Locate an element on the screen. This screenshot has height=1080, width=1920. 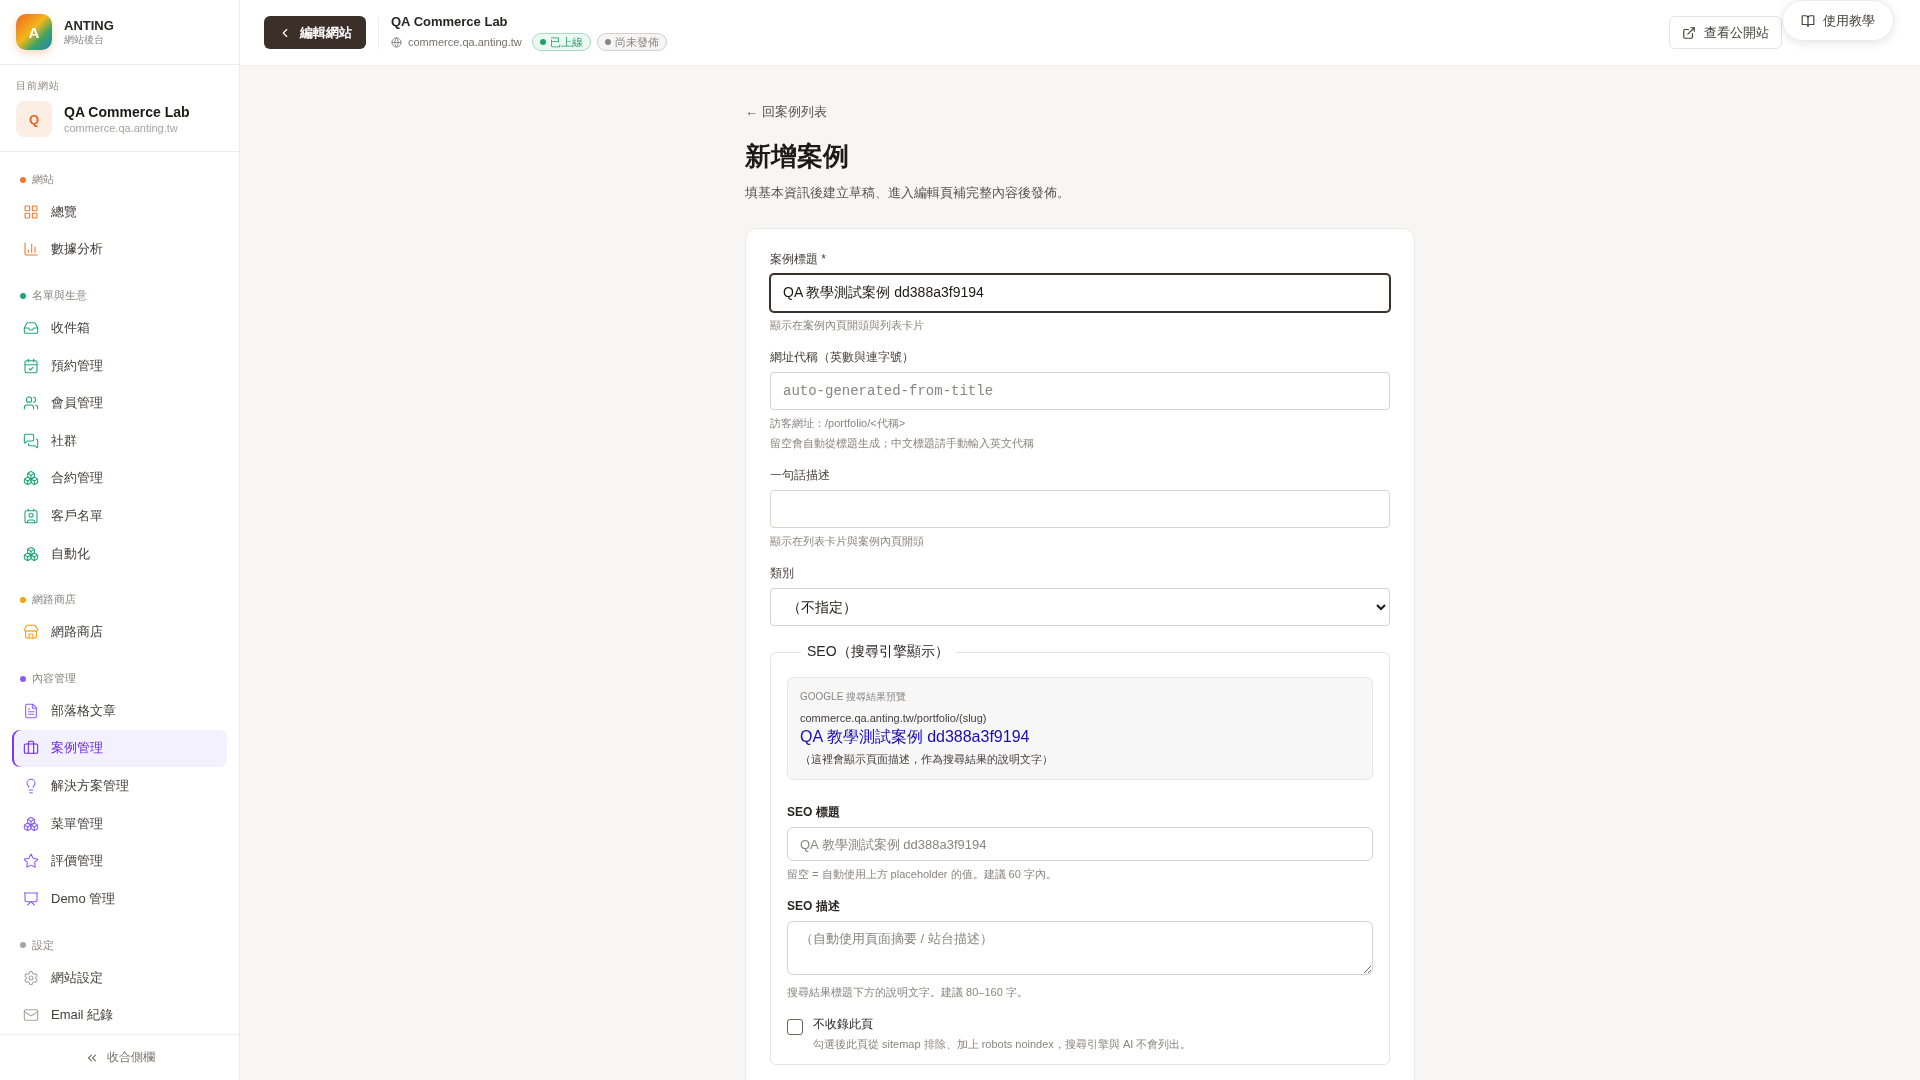
group-label: 網路商店 is located at coordinates (54, 600).